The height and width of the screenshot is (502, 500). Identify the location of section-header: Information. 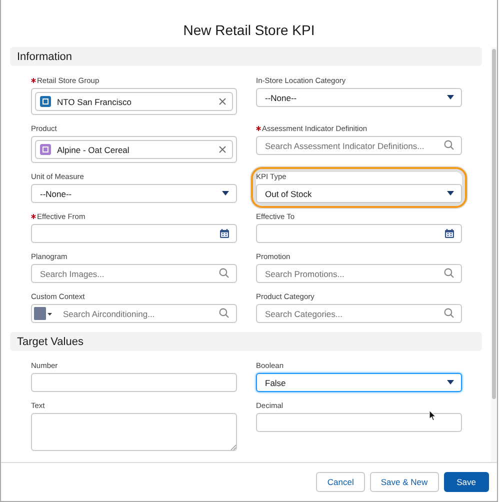
(246, 56).